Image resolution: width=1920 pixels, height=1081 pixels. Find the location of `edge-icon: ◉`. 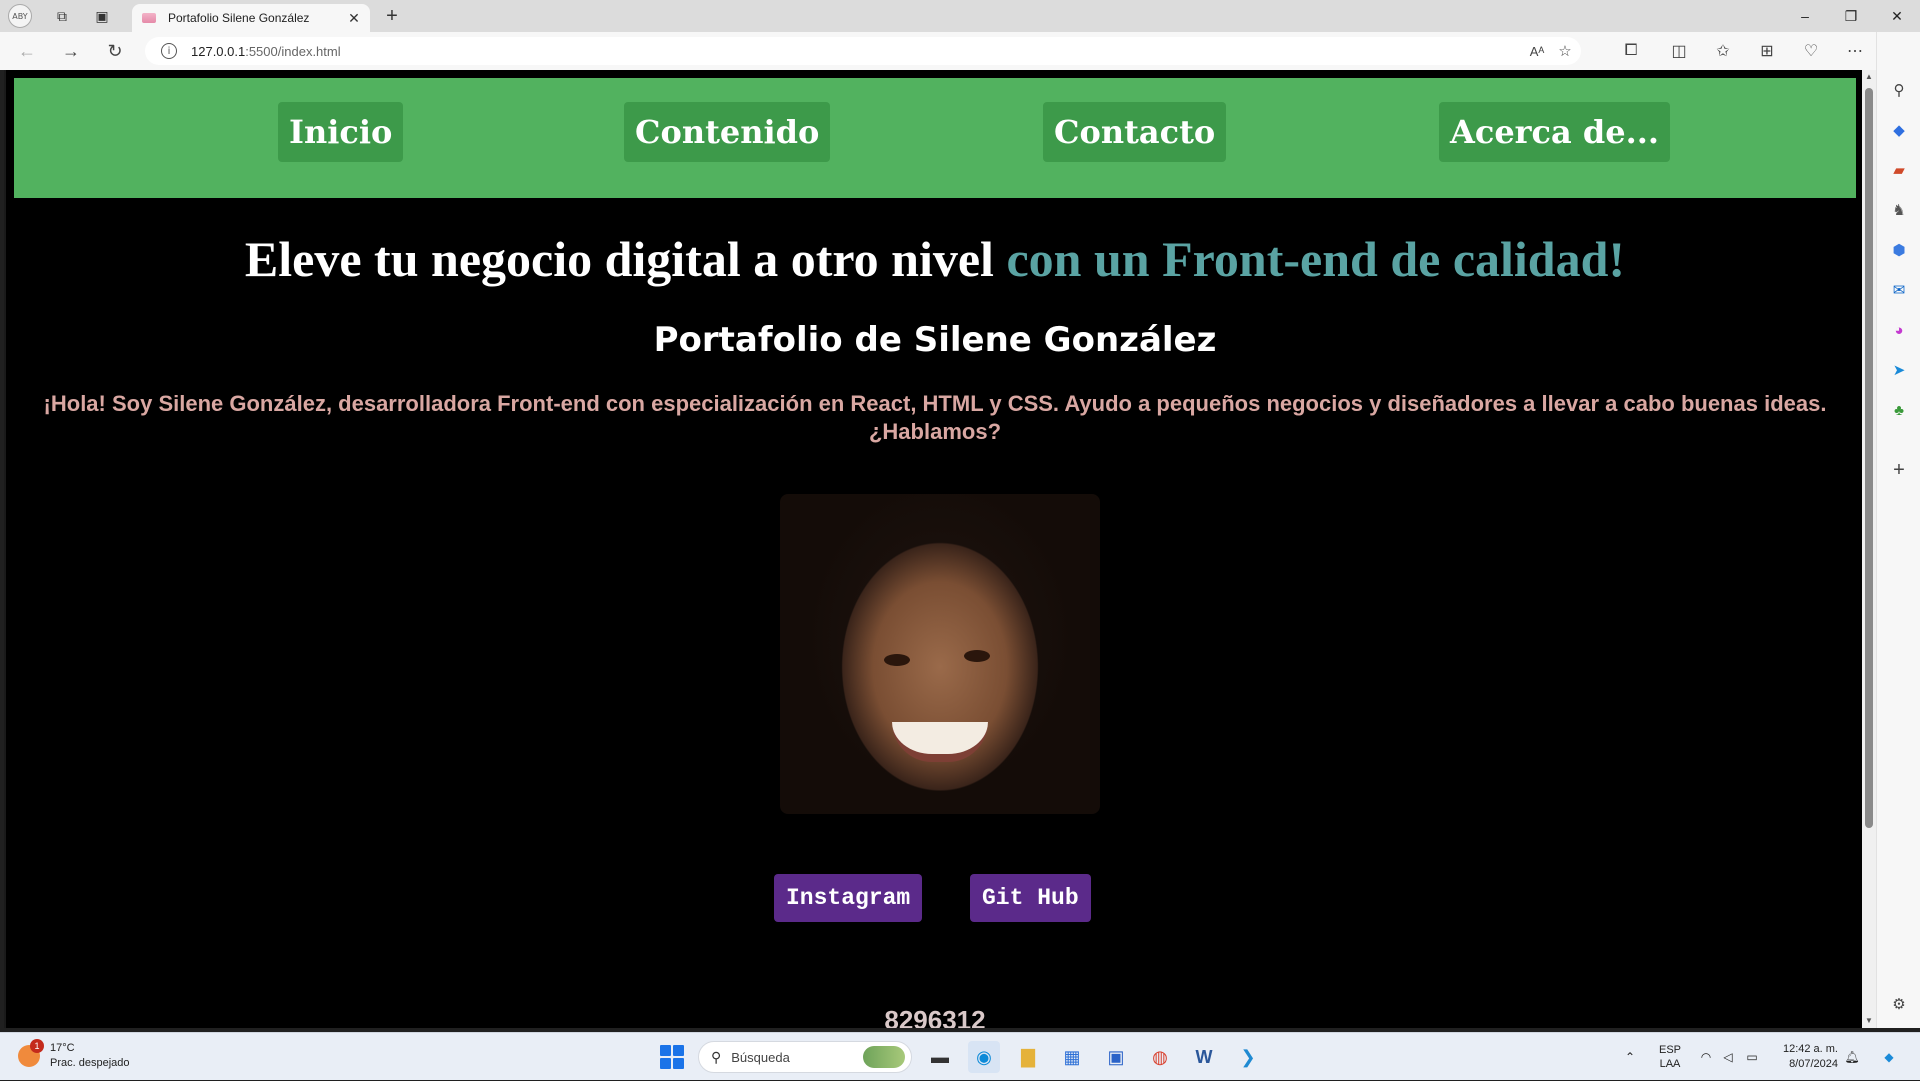

edge-icon: ◉ is located at coordinates (984, 1057).